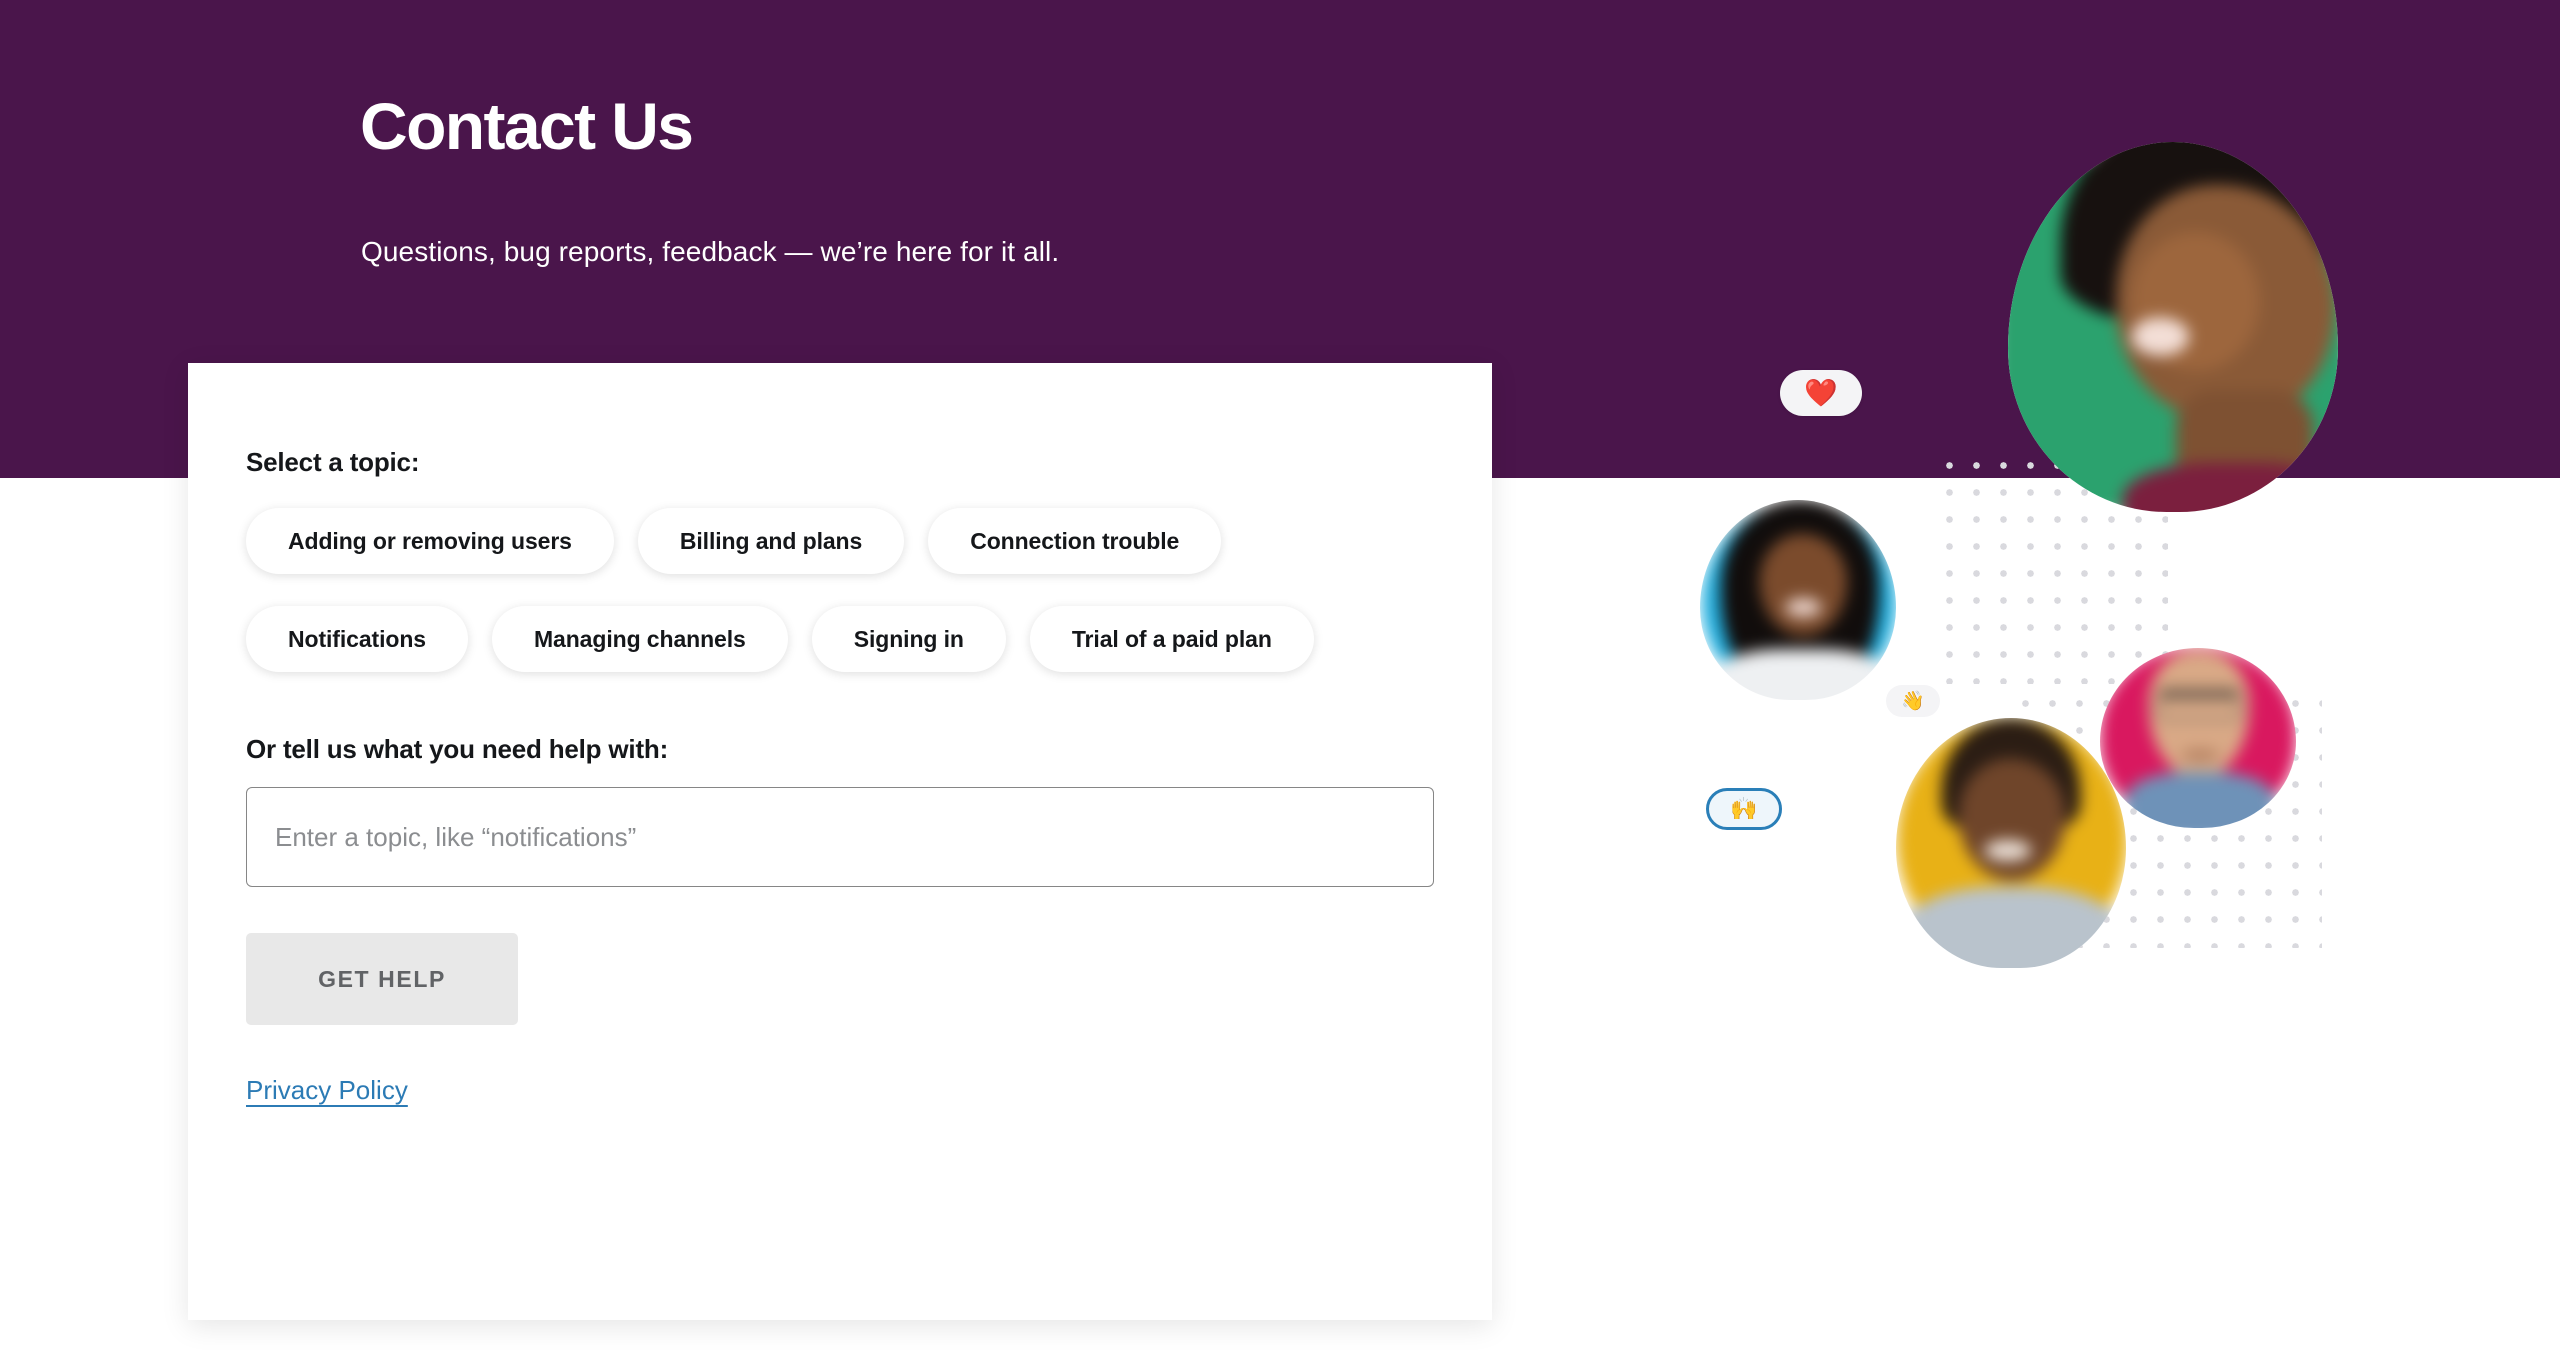  I want to click on raising-hands-emoji-reaction: 🙌, so click(1744, 809).